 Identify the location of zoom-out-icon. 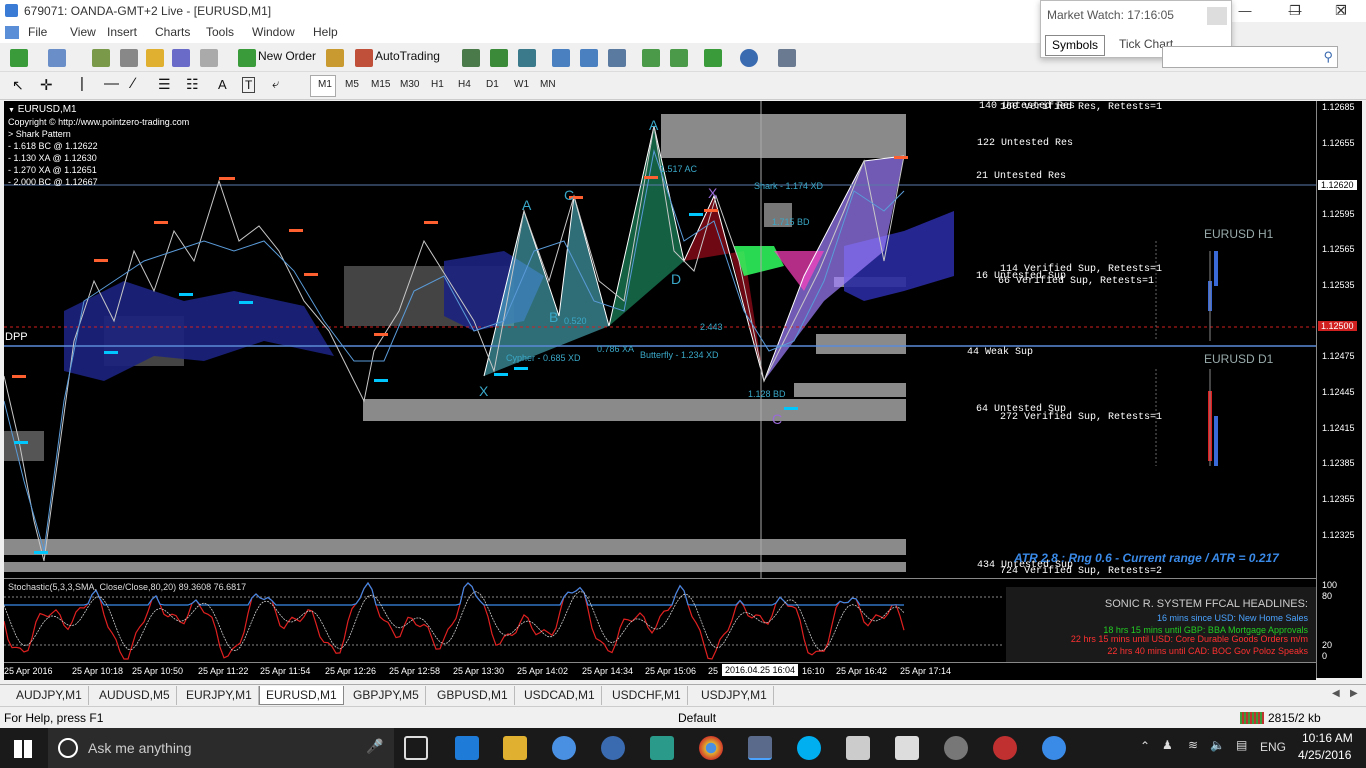
(589, 58).